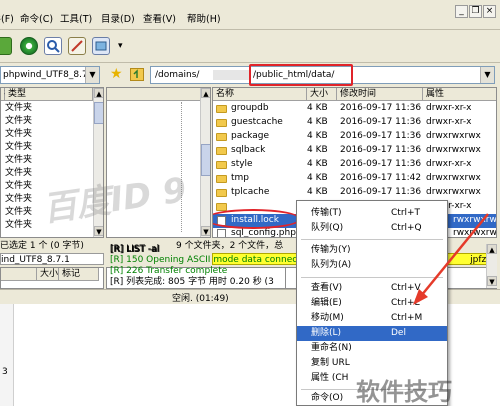  What do you see at coordinates (404, 392) in the screenshot?
I see `watermark-site: 软件技巧` at bounding box center [404, 392].